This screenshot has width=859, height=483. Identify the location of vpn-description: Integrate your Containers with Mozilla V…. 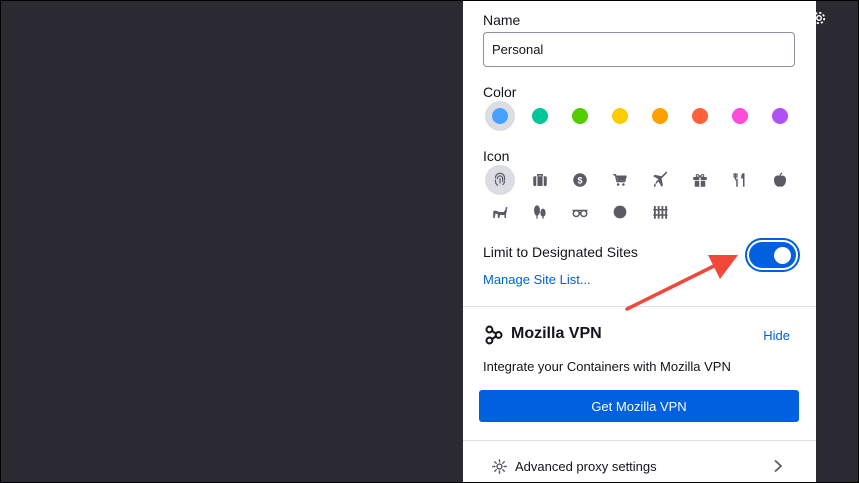
(607, 366).